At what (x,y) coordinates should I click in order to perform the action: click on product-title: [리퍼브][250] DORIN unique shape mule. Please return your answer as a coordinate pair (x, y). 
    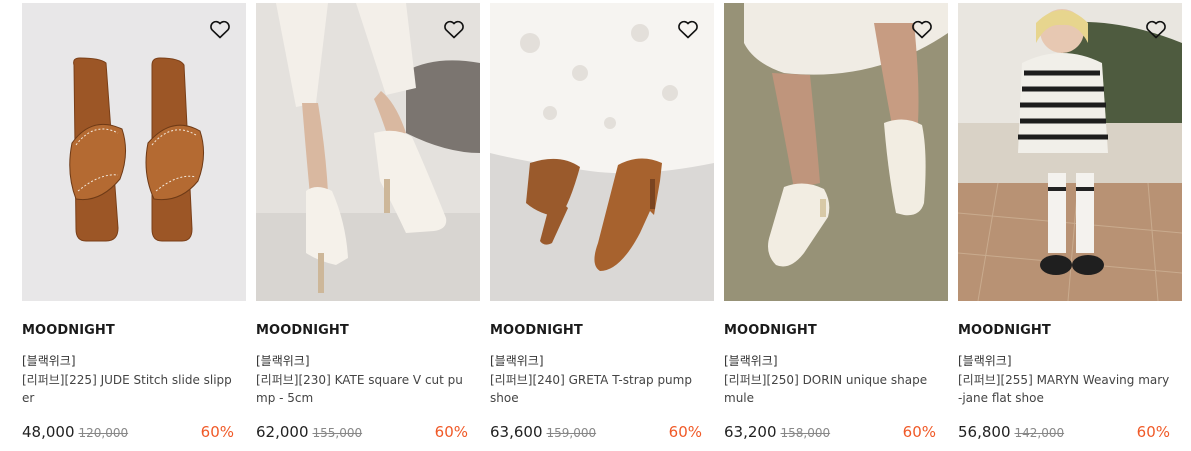
    Looking at the image, I should click on (830, 389).